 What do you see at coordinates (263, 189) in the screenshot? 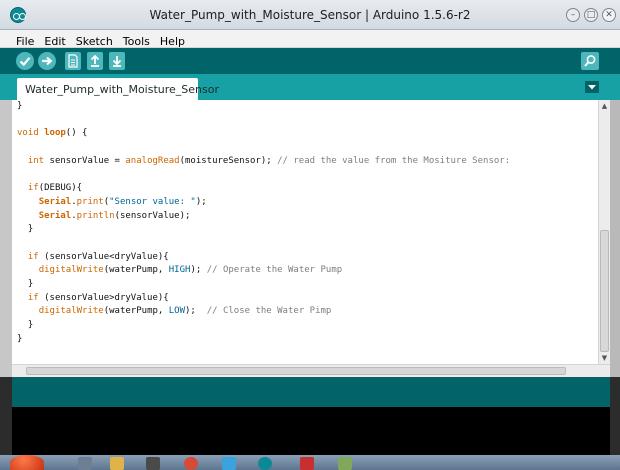
I see `code-line: if(DEBUG){` at bounding box center [263, 189].